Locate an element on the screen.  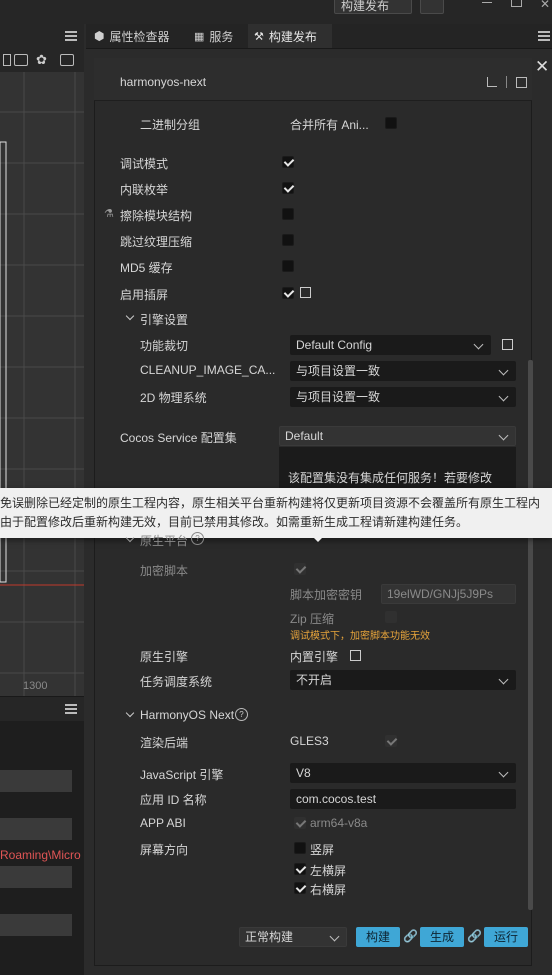
app-id-input: com.cocos.test is located at coordinates (403, 799).